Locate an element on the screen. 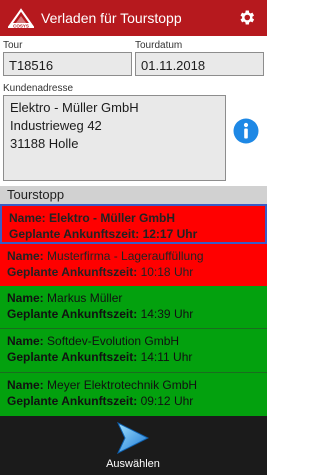  select-button-label: Auswählen is located at coordinates (133, 464).